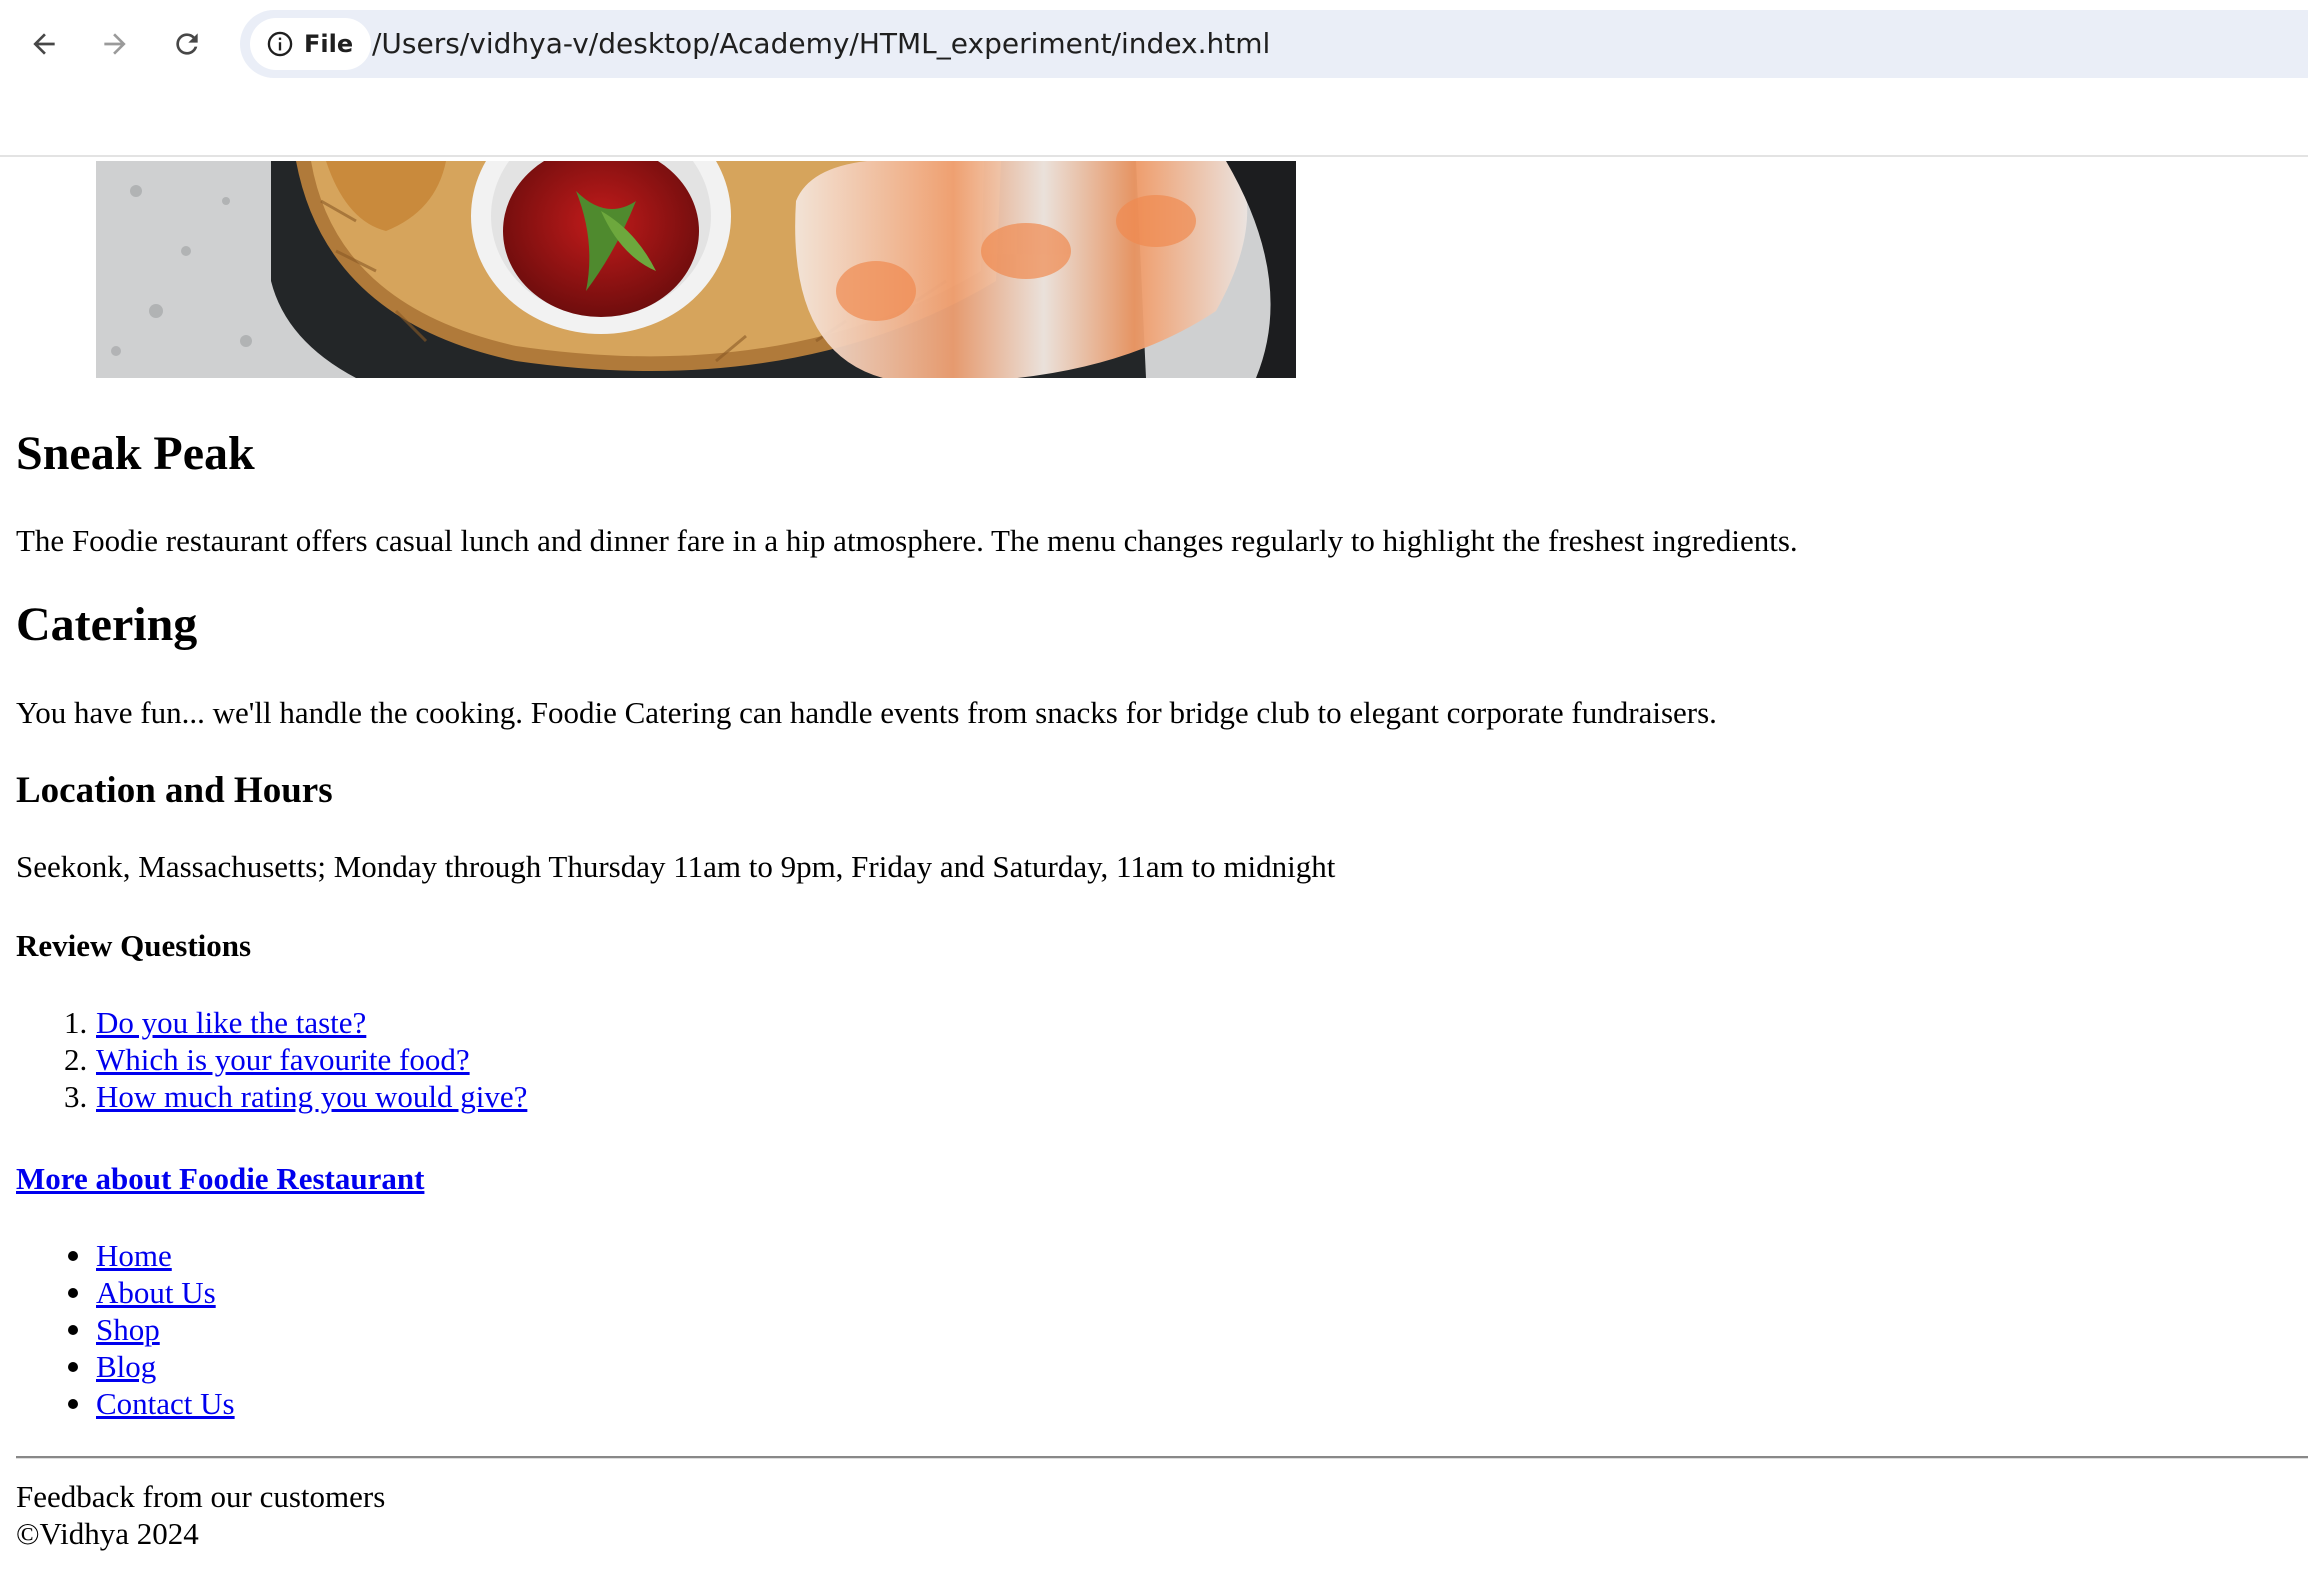 The image size is (2308, 1570). I want to click on footer-copyright: ©Vidhya 2024, so click(107, 1533).